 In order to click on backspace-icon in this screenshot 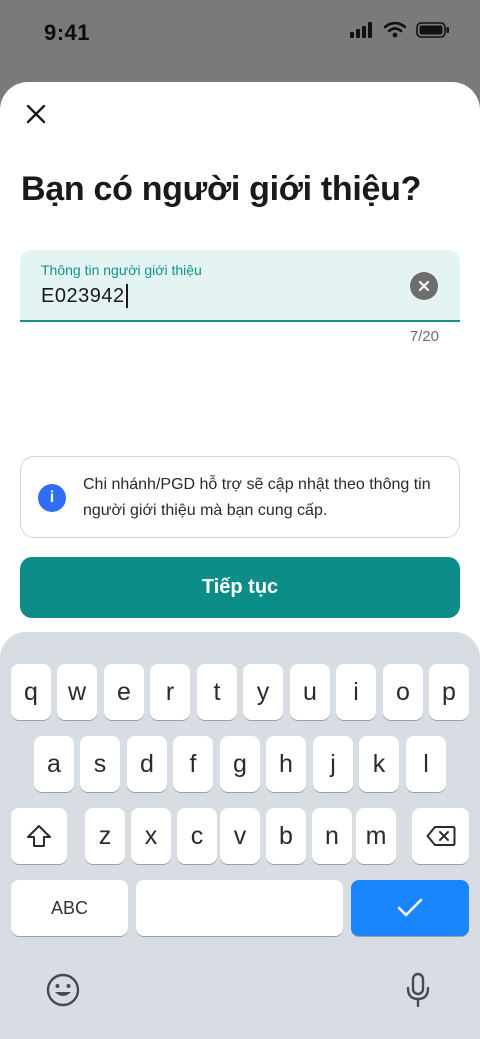, I will do `click(440, 836)`.